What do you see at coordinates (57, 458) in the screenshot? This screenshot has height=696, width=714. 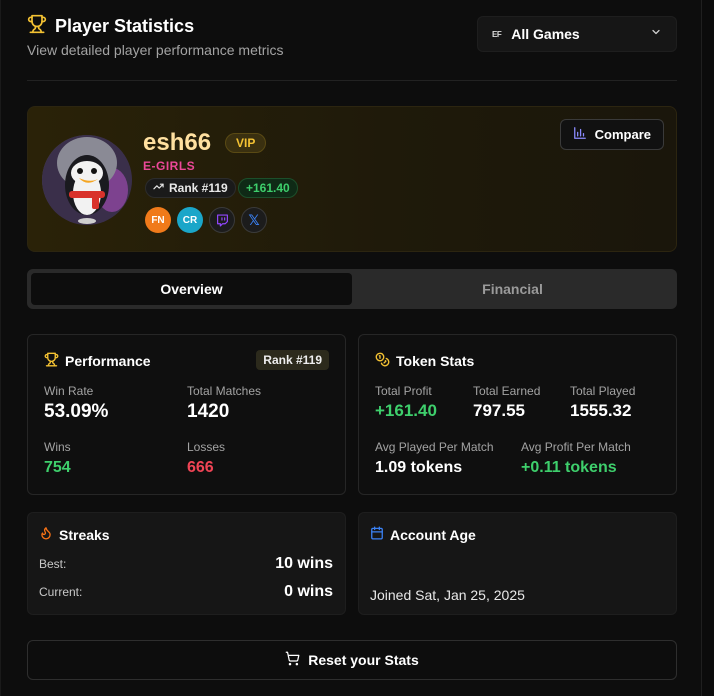 I see `wins-stat: Wins 754` at bounding box center [57, 458].